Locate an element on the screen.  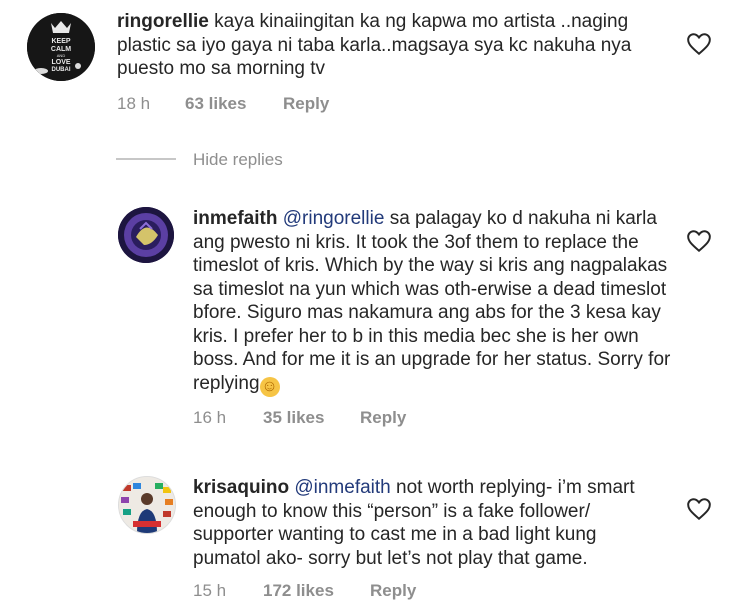
likes-count: 35 likes is located at coordinates (311, 418).